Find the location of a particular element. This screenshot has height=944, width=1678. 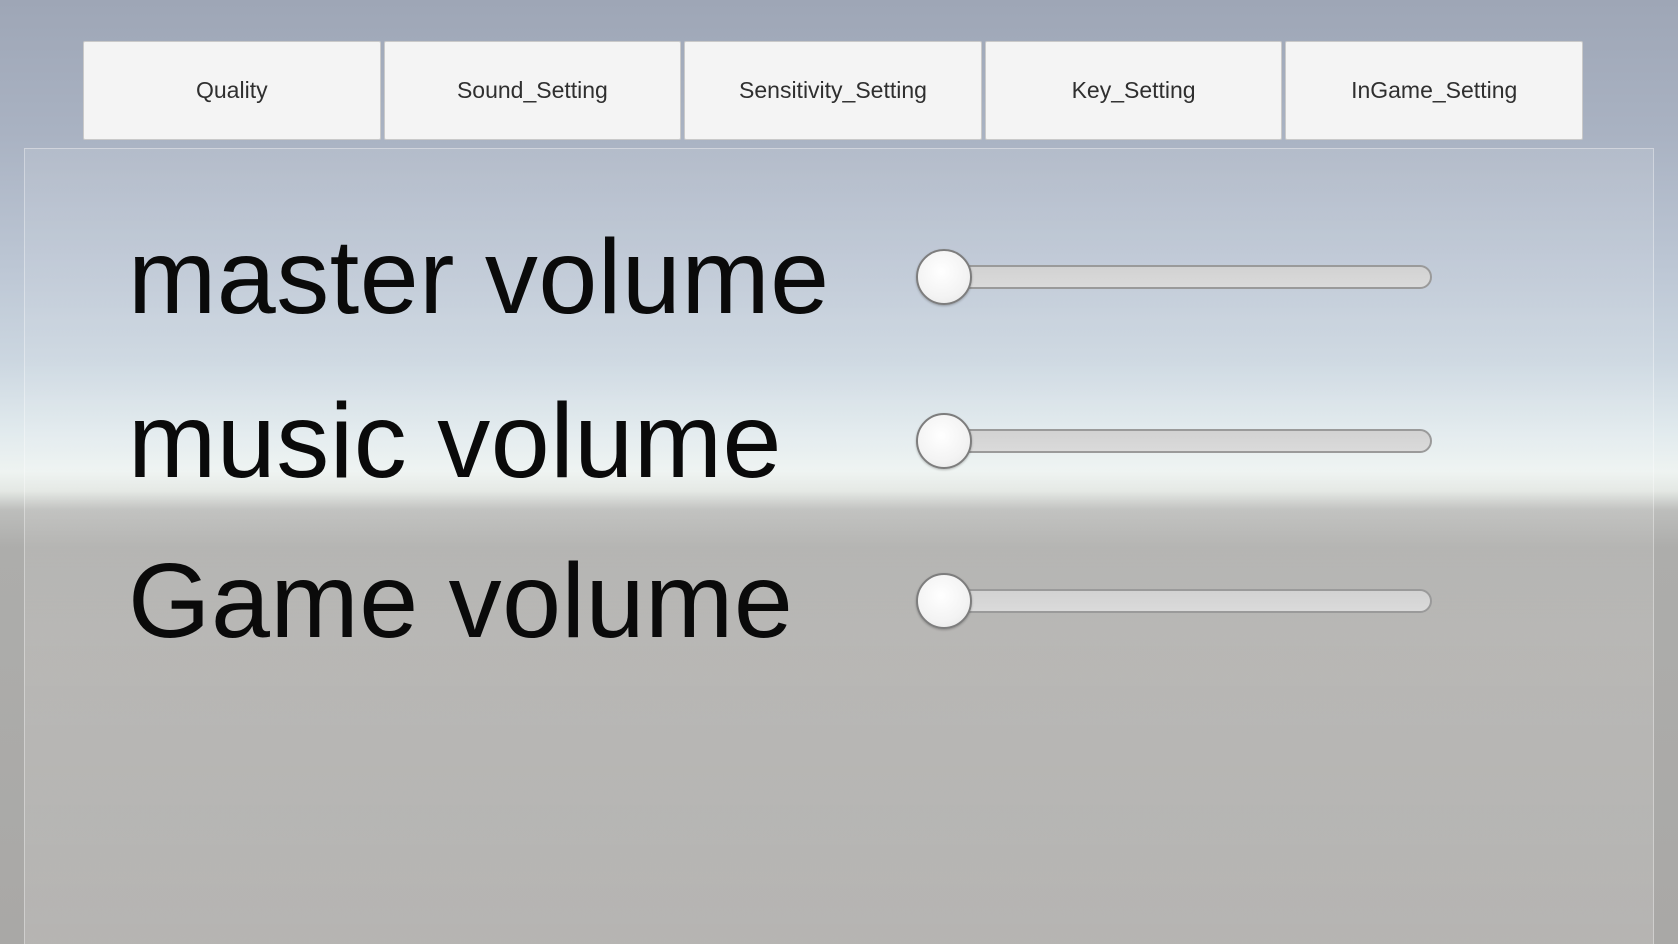

tab-sound-setting: Sound_Setting is located at coordinates (532, 90).